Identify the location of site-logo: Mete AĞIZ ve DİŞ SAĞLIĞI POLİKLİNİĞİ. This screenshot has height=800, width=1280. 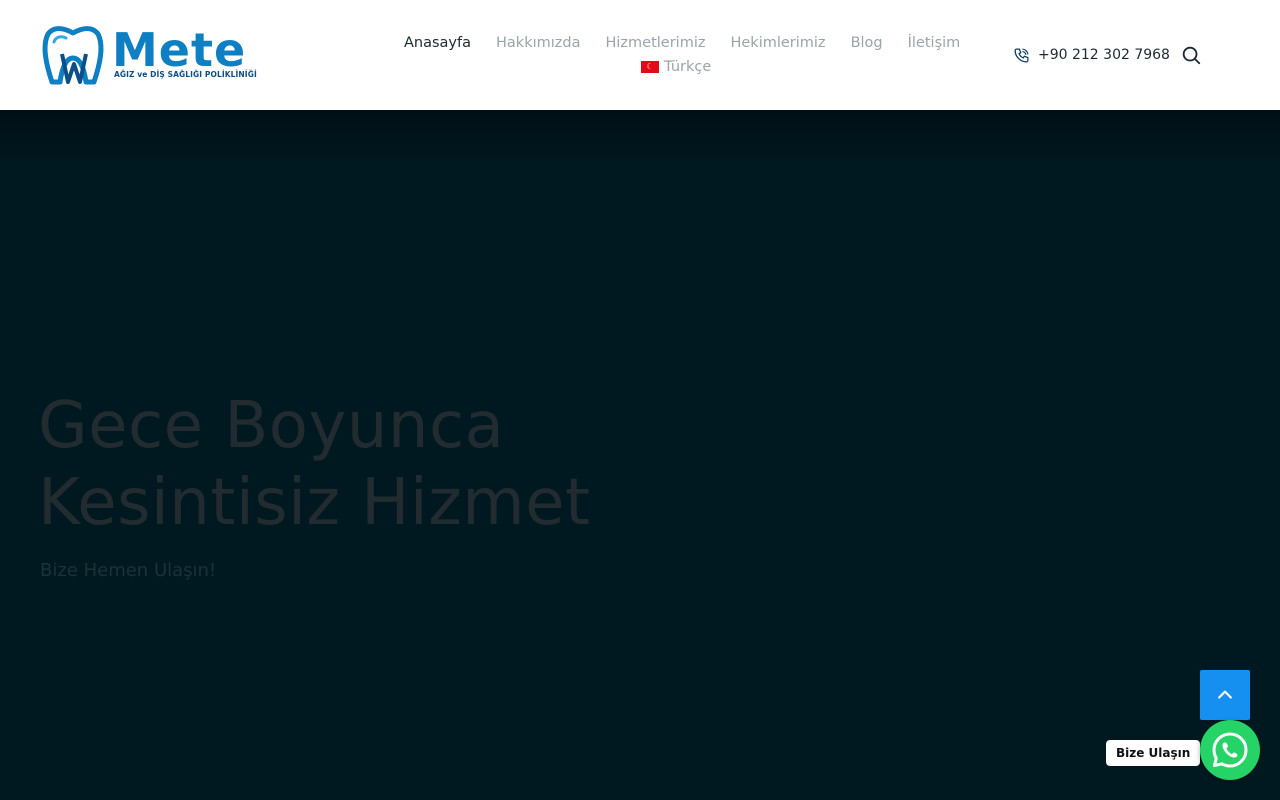
(148, 54).